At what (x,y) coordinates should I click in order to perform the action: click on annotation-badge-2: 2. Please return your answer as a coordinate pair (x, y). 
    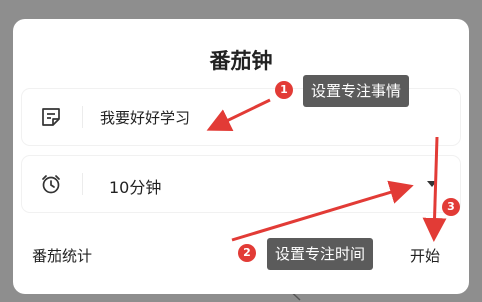
    Looking at the image, I should click on (247, 253).